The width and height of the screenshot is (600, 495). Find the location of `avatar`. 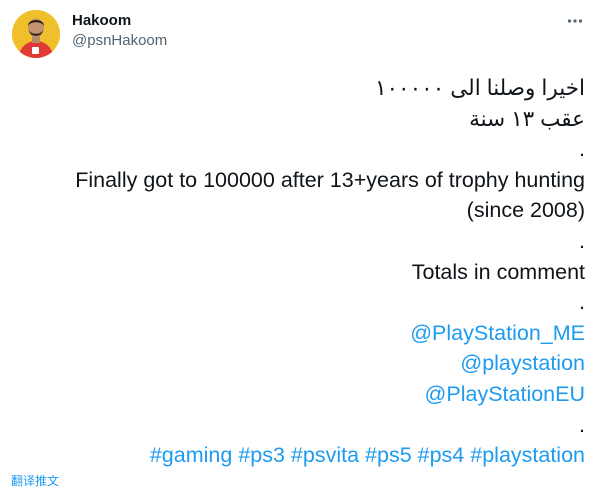

avatar is located at coordinates (36, 34).